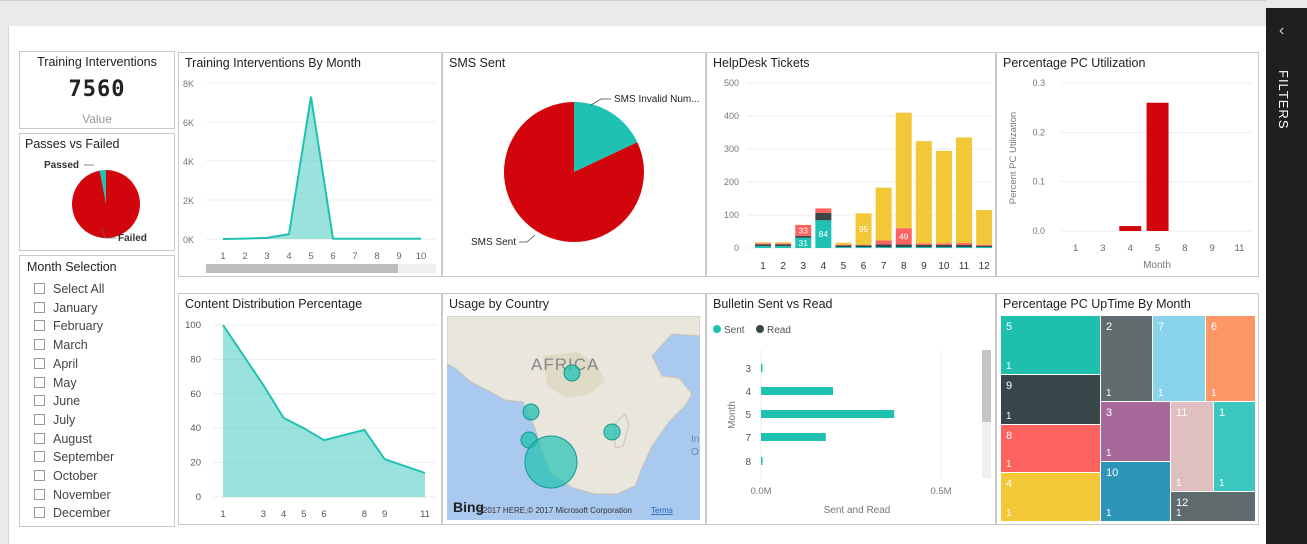 The width and height of the screenshot is (1307, 544). What do you see at coordinates (1234, 446) in the screenshot?
I see `treemap-cell: 11` at bounding box center [1234, 446].